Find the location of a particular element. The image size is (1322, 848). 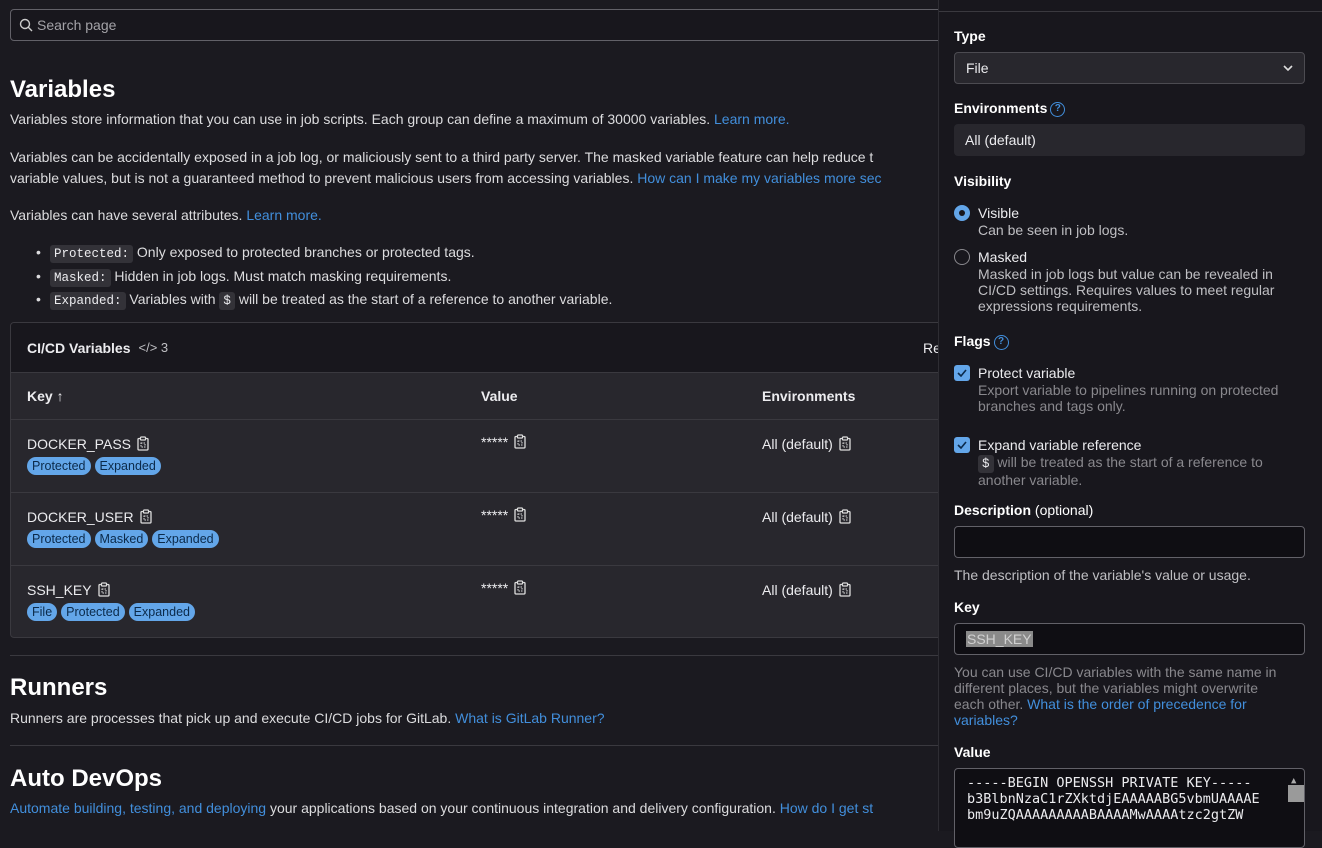

visibility-label: Visibility is located at coordinates (983, 181).